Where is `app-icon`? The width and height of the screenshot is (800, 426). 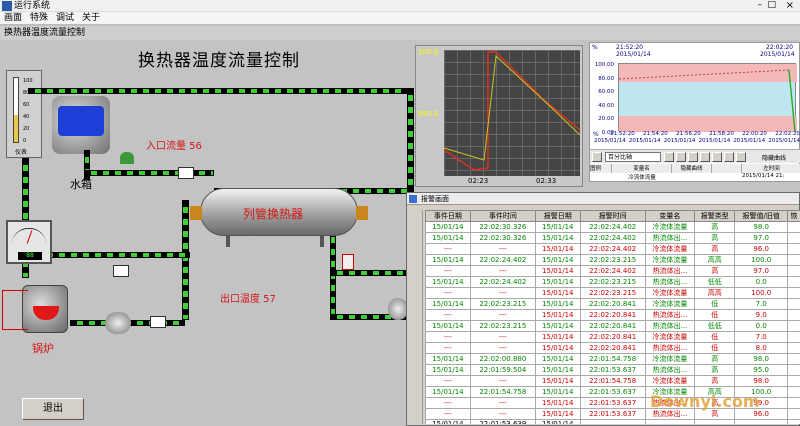
app-icon is located at coordinates (7, 6).